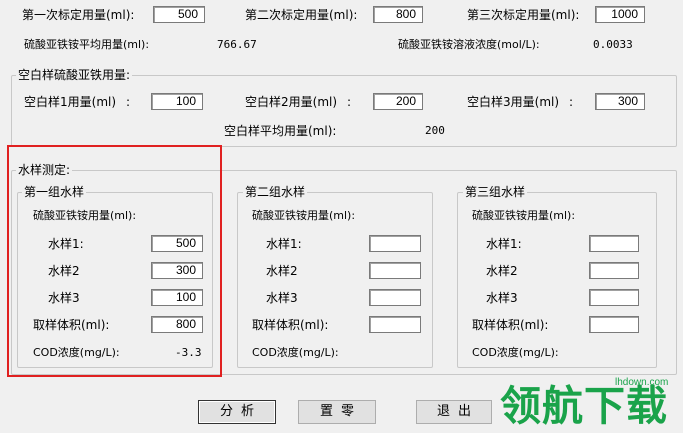 The width and height of the screenshot is (683, 433). What do you see at coordinates (177, 101) in the screenshot?
I see `blank1-input: 100` at bounding box center [177, 101].